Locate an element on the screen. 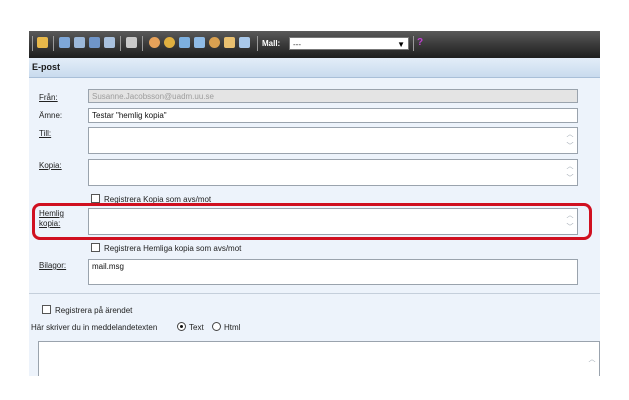 This screenshot has width=629, height=400. bcc-highlight-annotation is located at coordinates (312, 221).